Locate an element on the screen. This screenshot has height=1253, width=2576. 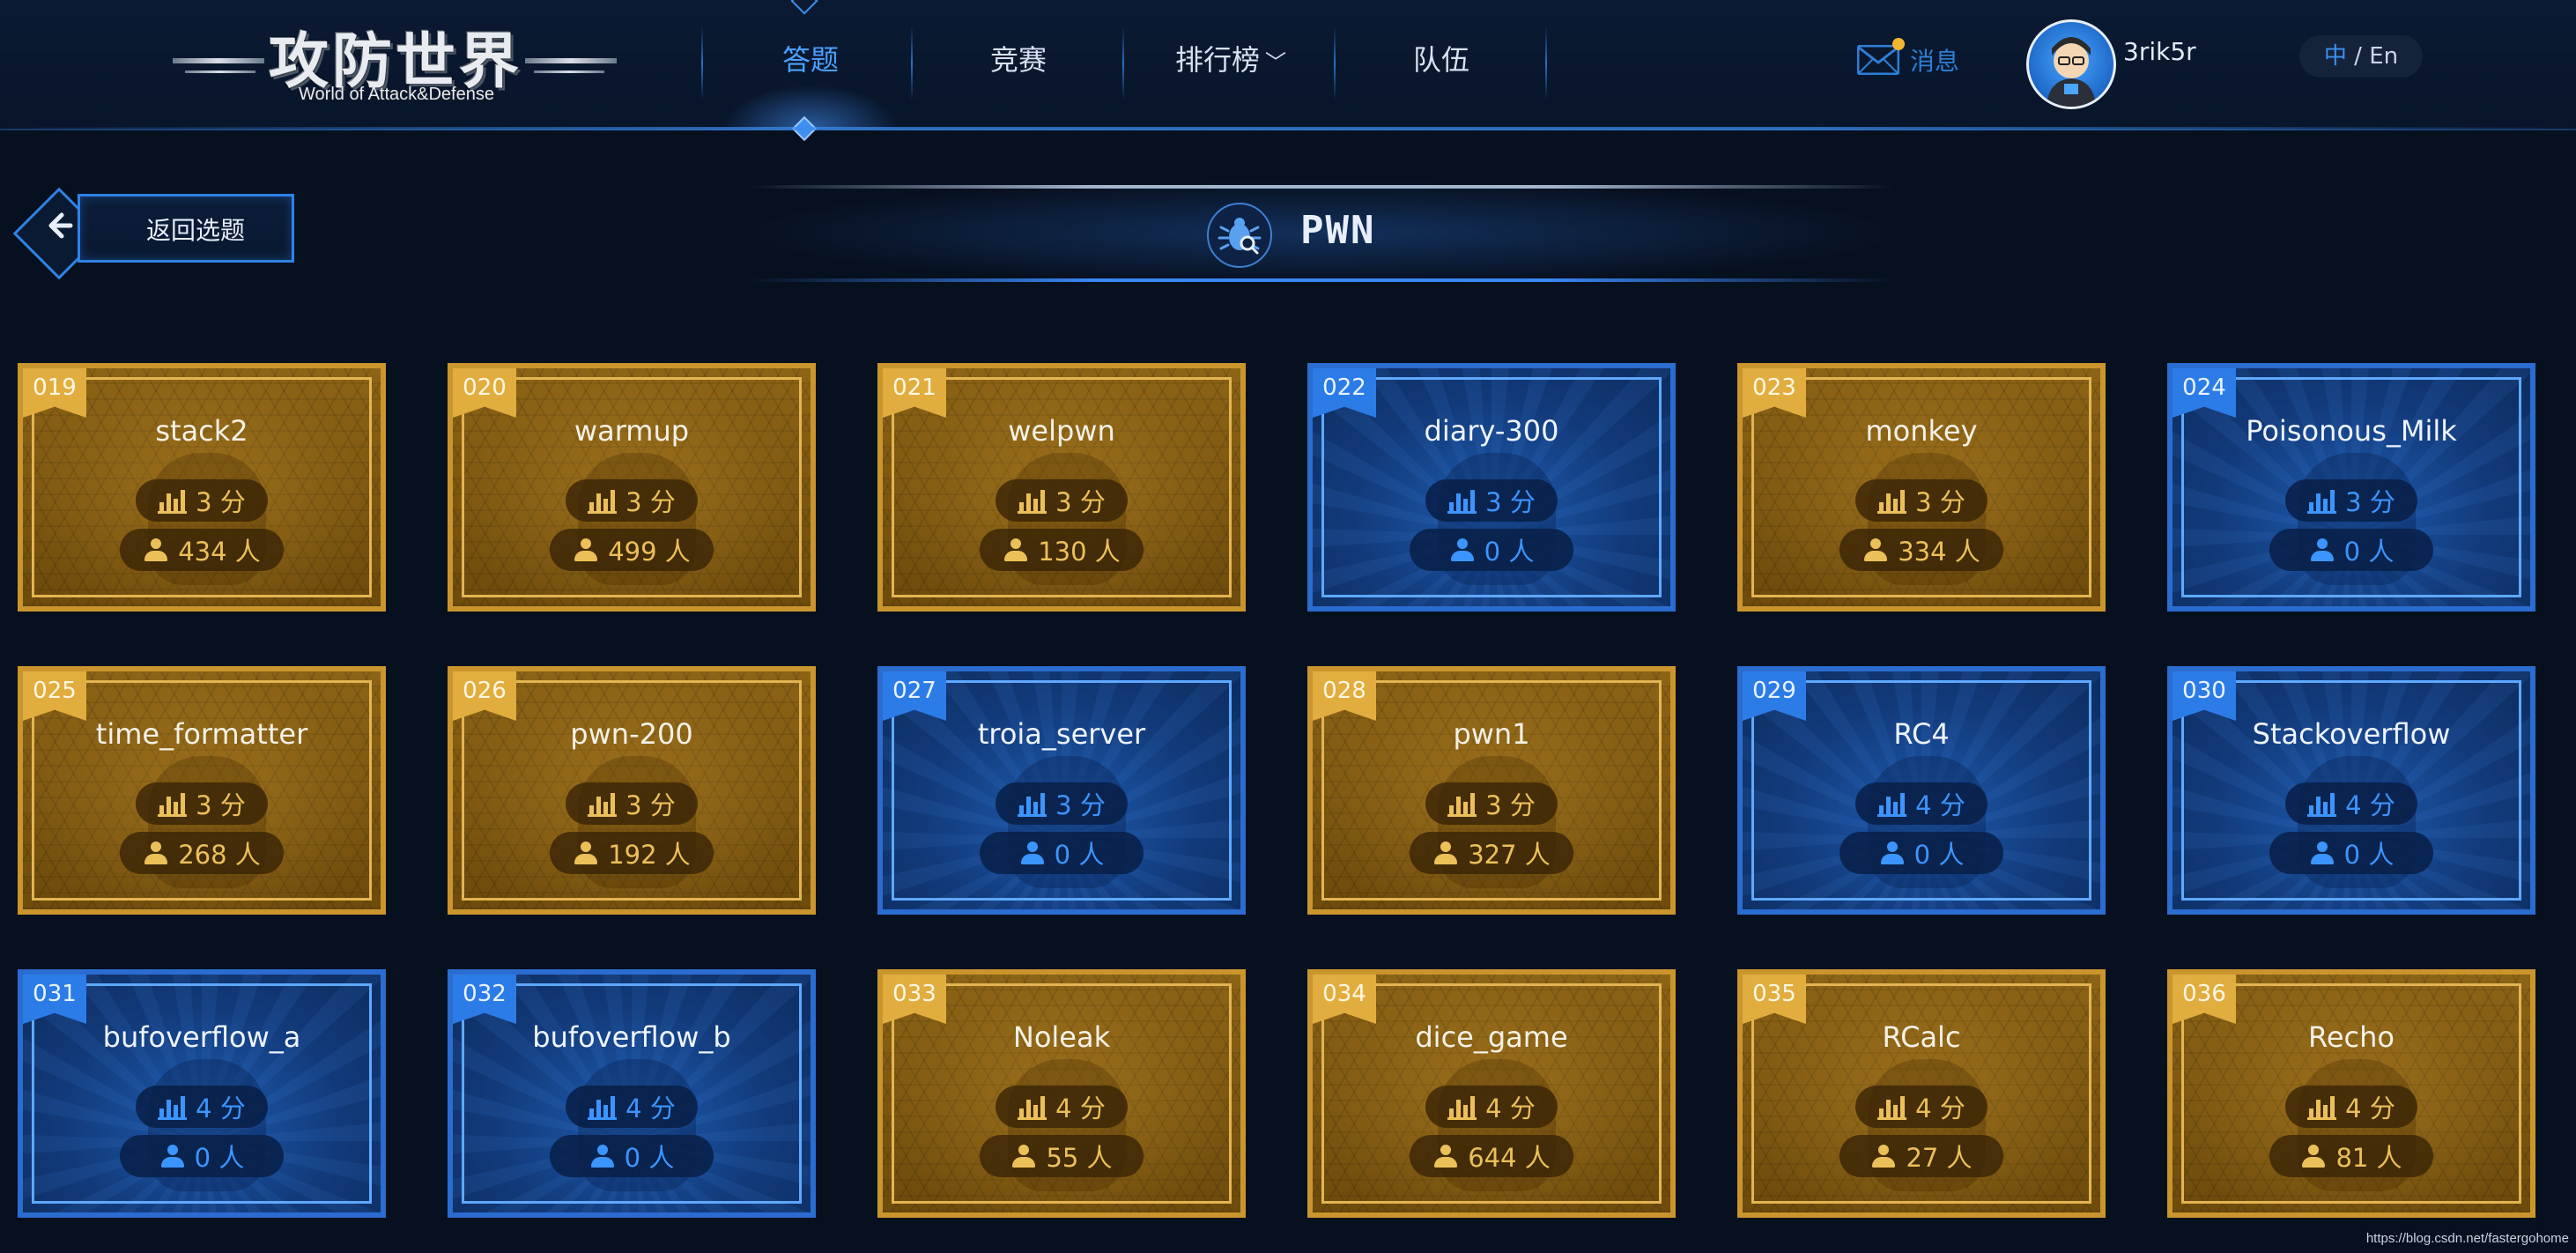
card-title: Recho is located at coordinates (2351, 1037).